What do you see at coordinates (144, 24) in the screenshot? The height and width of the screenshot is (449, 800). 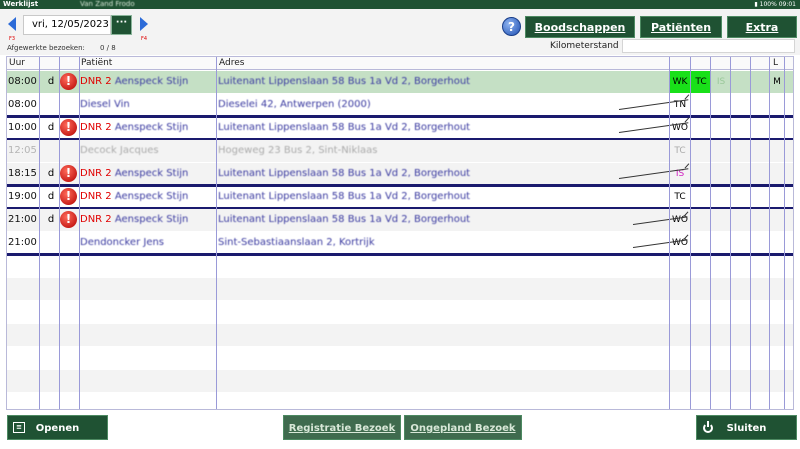 I see `next-day-arrow-icon` at bounding box center [144, 24].